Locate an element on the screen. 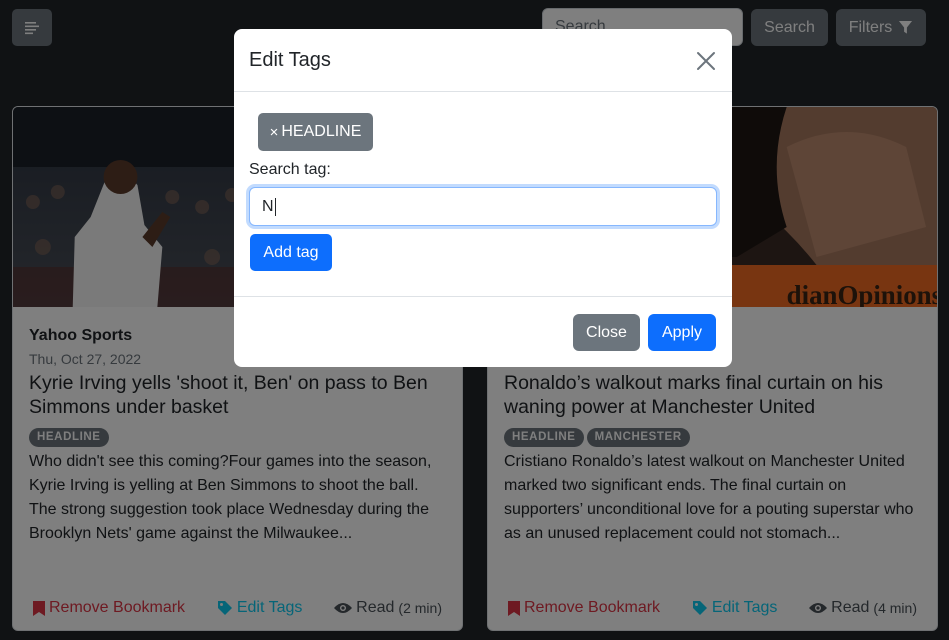 This screenshot has width=949, height=640. selected-tag-chip: × HEADLINE is located at coordinates (315, 132).